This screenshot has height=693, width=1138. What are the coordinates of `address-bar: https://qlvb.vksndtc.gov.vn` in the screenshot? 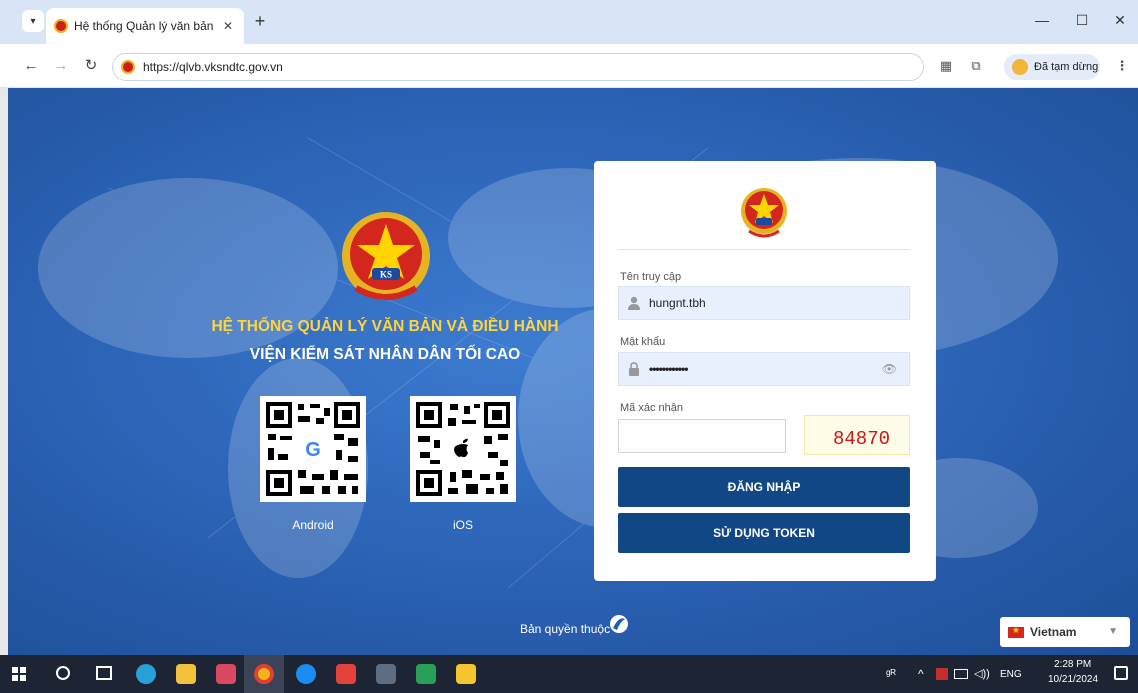 It's located at (518, 67).